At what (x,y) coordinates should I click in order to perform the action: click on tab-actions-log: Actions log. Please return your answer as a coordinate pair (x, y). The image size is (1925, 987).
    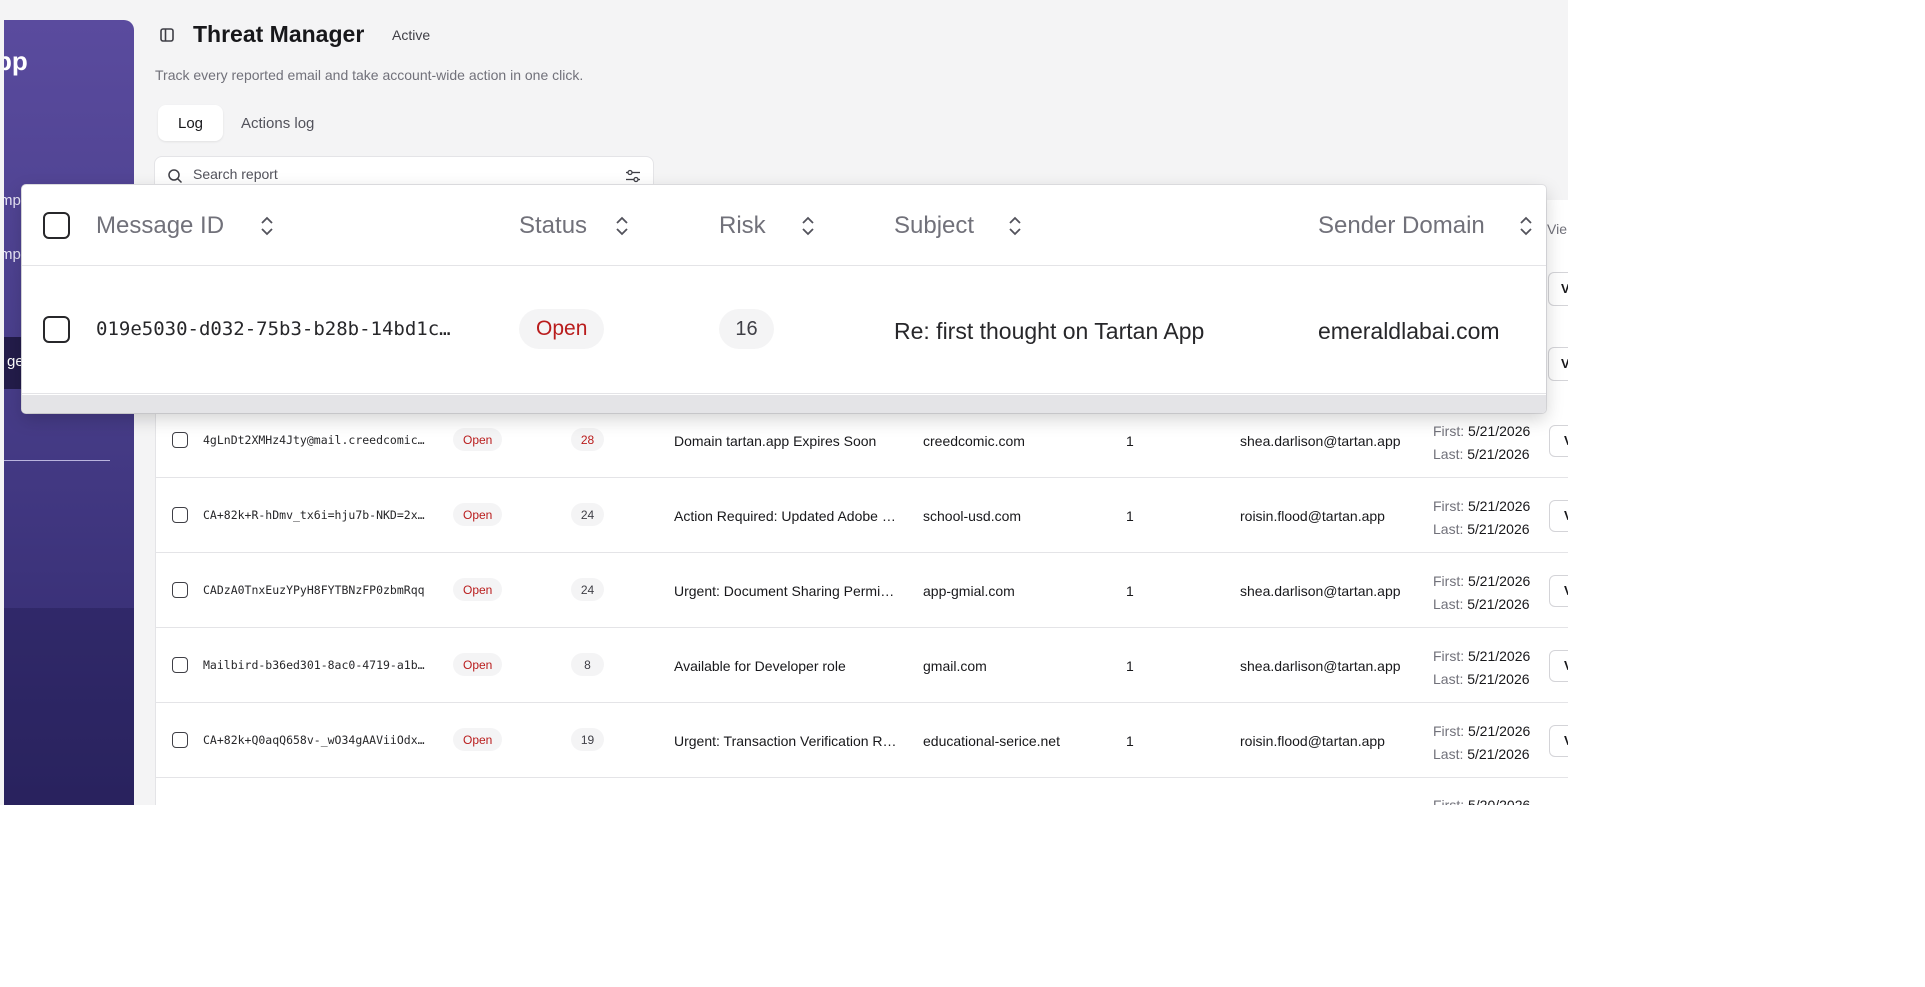
    Looking at the image, I should click on (277, 123).